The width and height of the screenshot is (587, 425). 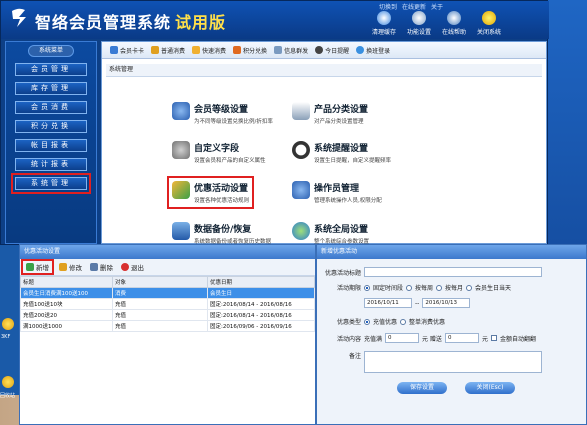 What do you see at coordinates (219, 152) in the screenshot?
I see `module-custom-fields: 自定义字段 设置会员和产品的自定义属性` at bounding box center [219, 152].